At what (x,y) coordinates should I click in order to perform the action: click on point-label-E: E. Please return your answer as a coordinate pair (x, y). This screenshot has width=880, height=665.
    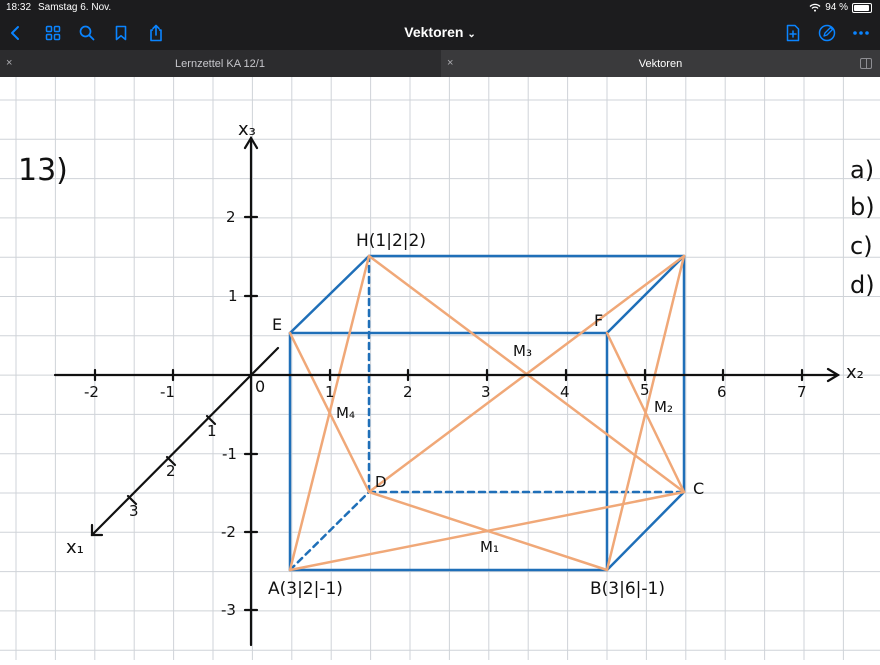
    Looking at the image, I should click on (277, 324).